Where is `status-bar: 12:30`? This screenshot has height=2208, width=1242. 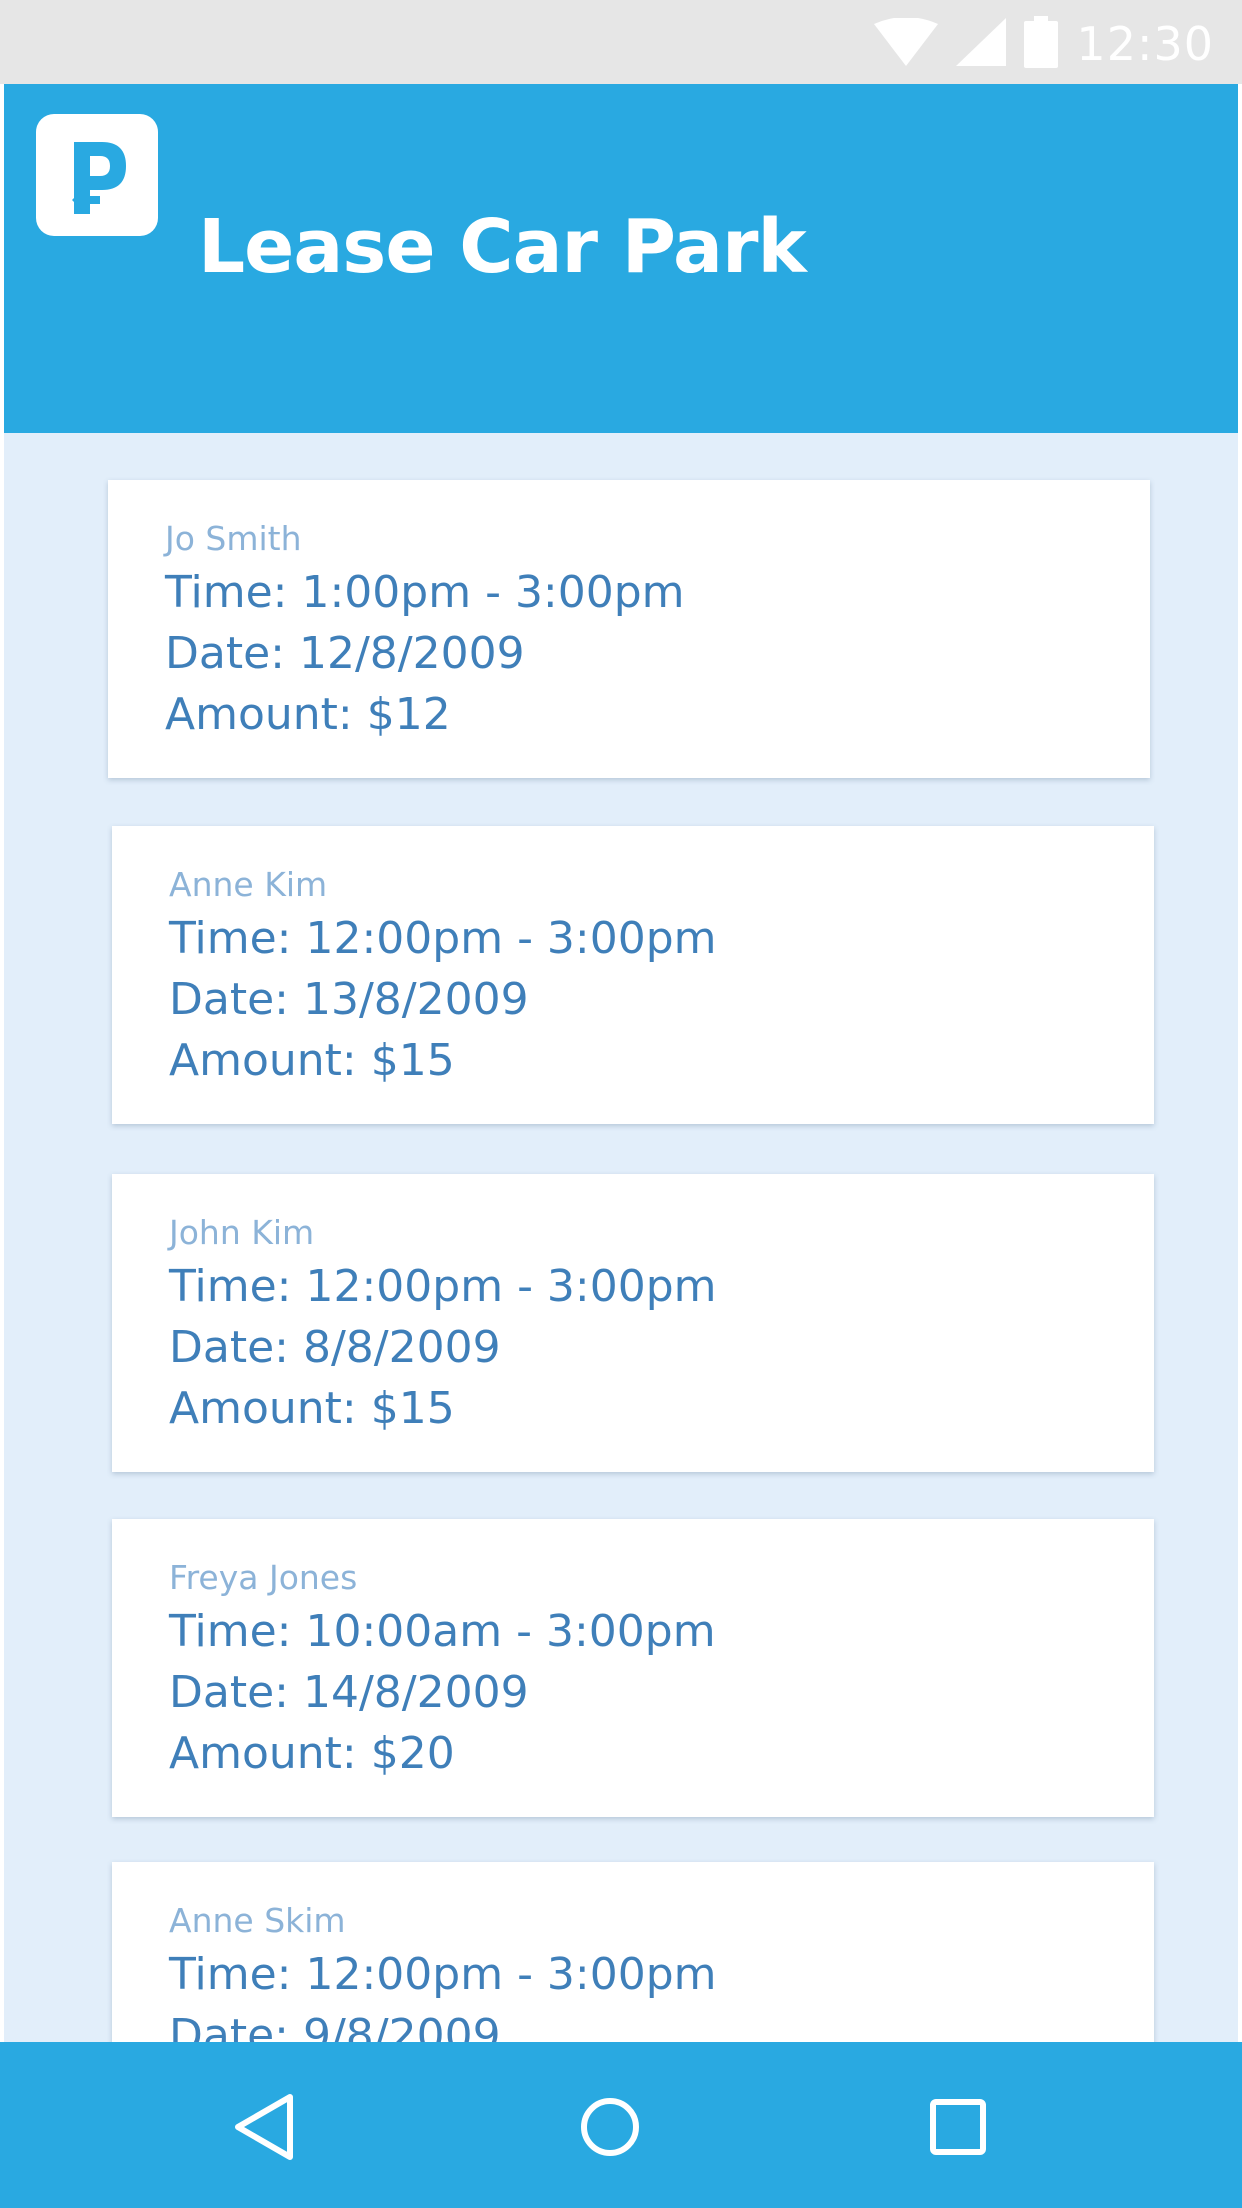 status-bar: 12:30 is located at coordinates (621, 42).